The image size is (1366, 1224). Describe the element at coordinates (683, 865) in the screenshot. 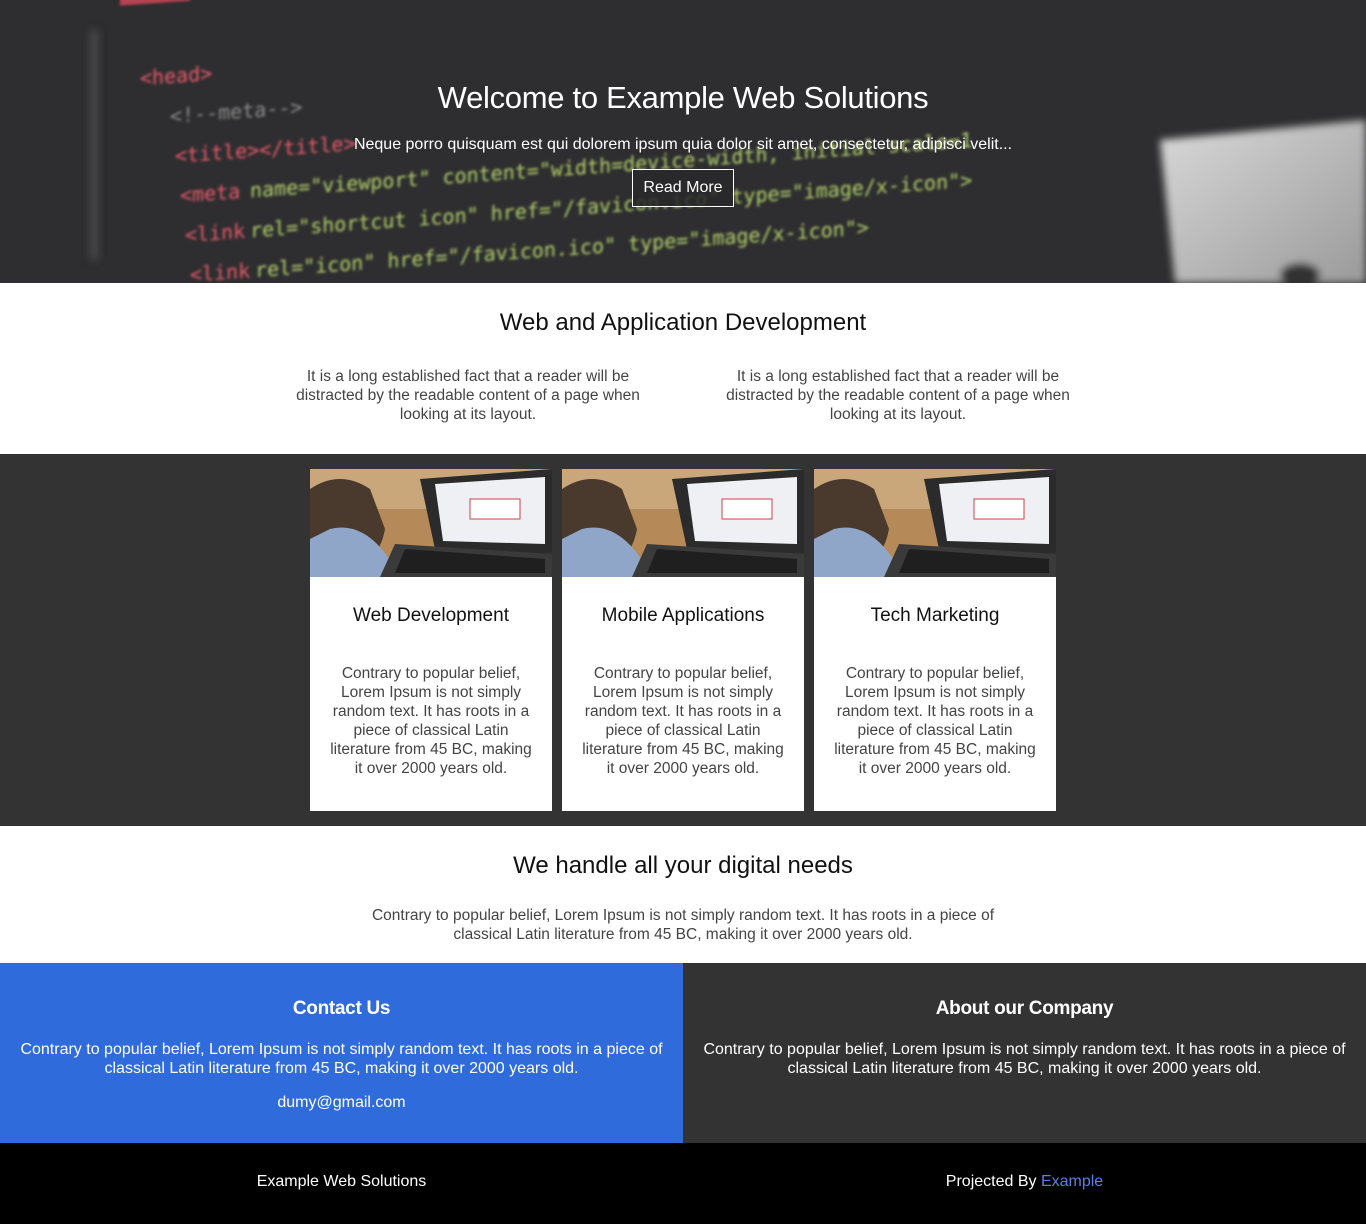

I see `digital-needs-title: We handle all your digital needs` at that location.